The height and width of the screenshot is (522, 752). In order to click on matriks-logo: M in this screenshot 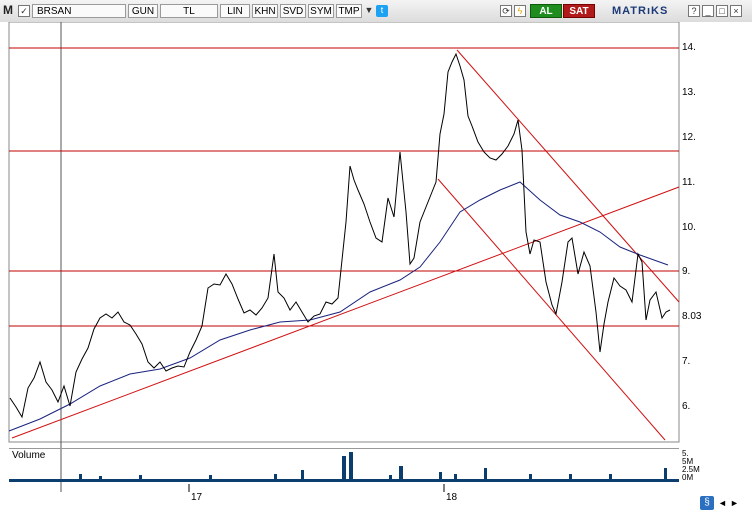, I will do `click(8, 10)`.